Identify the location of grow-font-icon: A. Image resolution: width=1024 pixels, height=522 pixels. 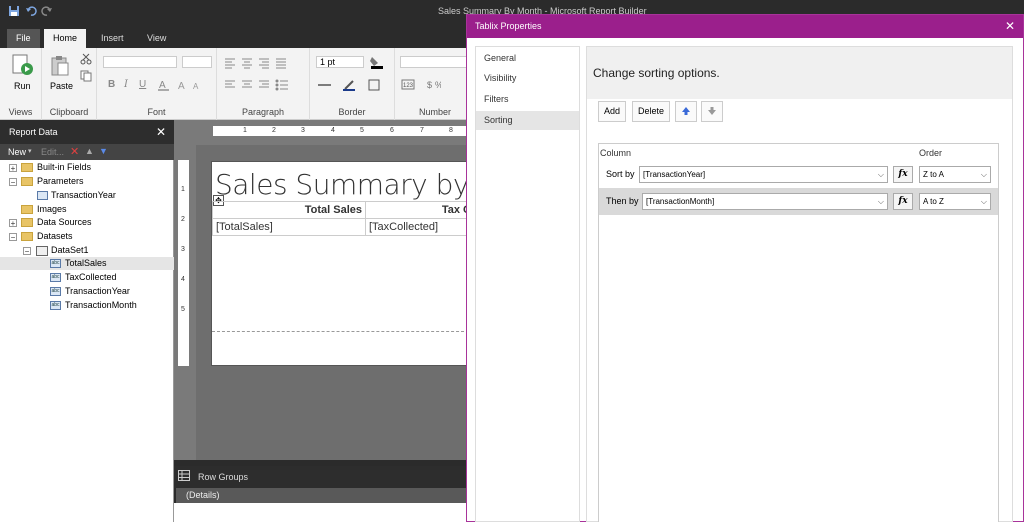
(184, 86).